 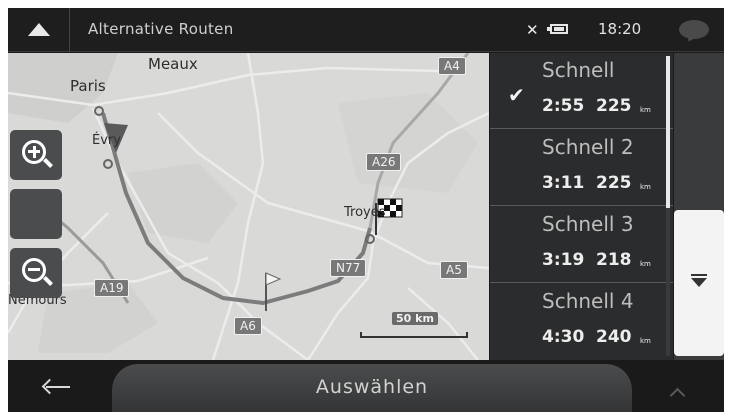 I want to click on route-name: Schnell 3, so click(x=588, y=224).